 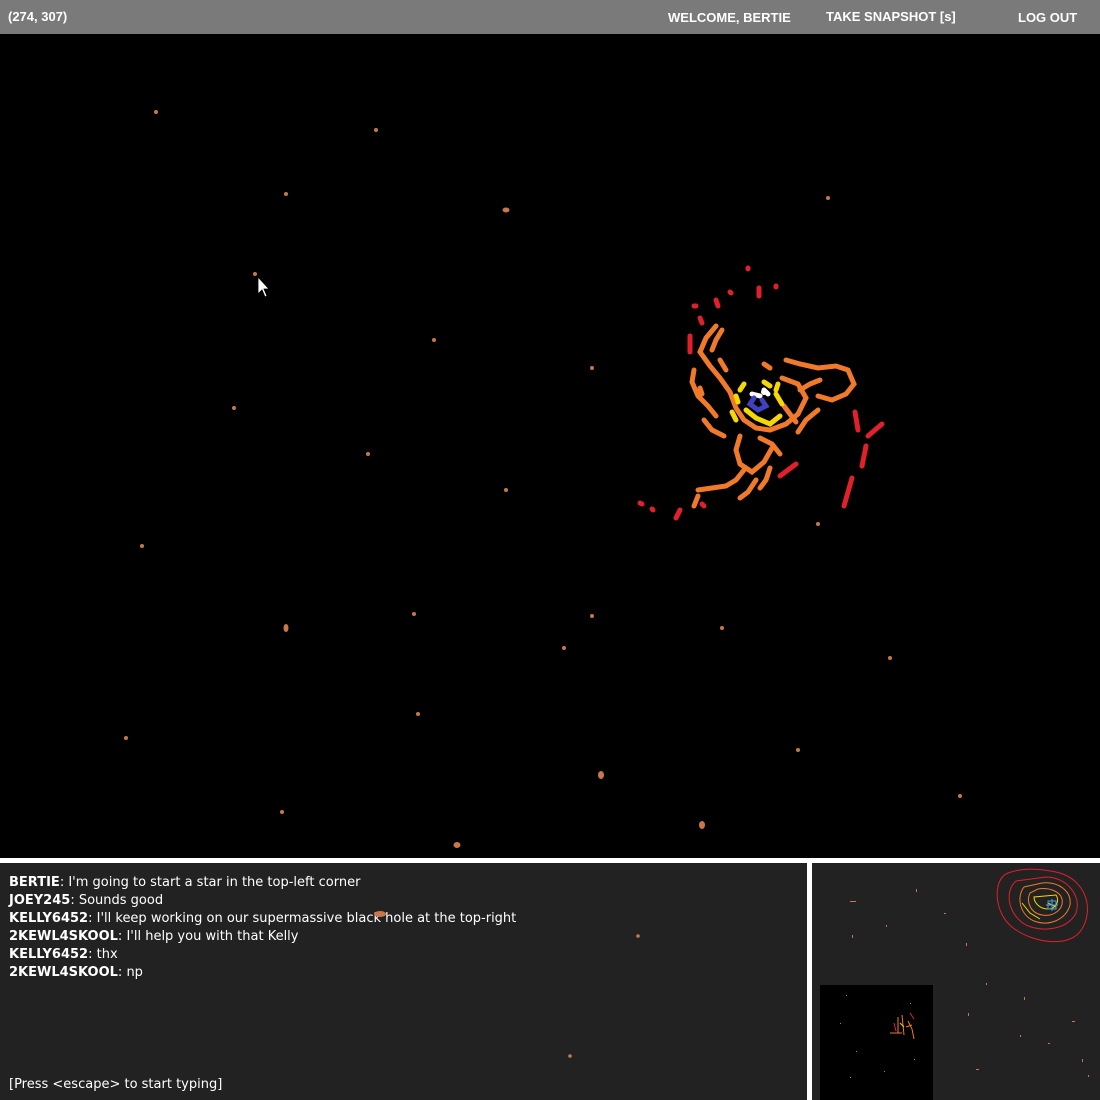 I want to click on welcome-label: WELCOME, BERTIE, so click(x=729, y=17).